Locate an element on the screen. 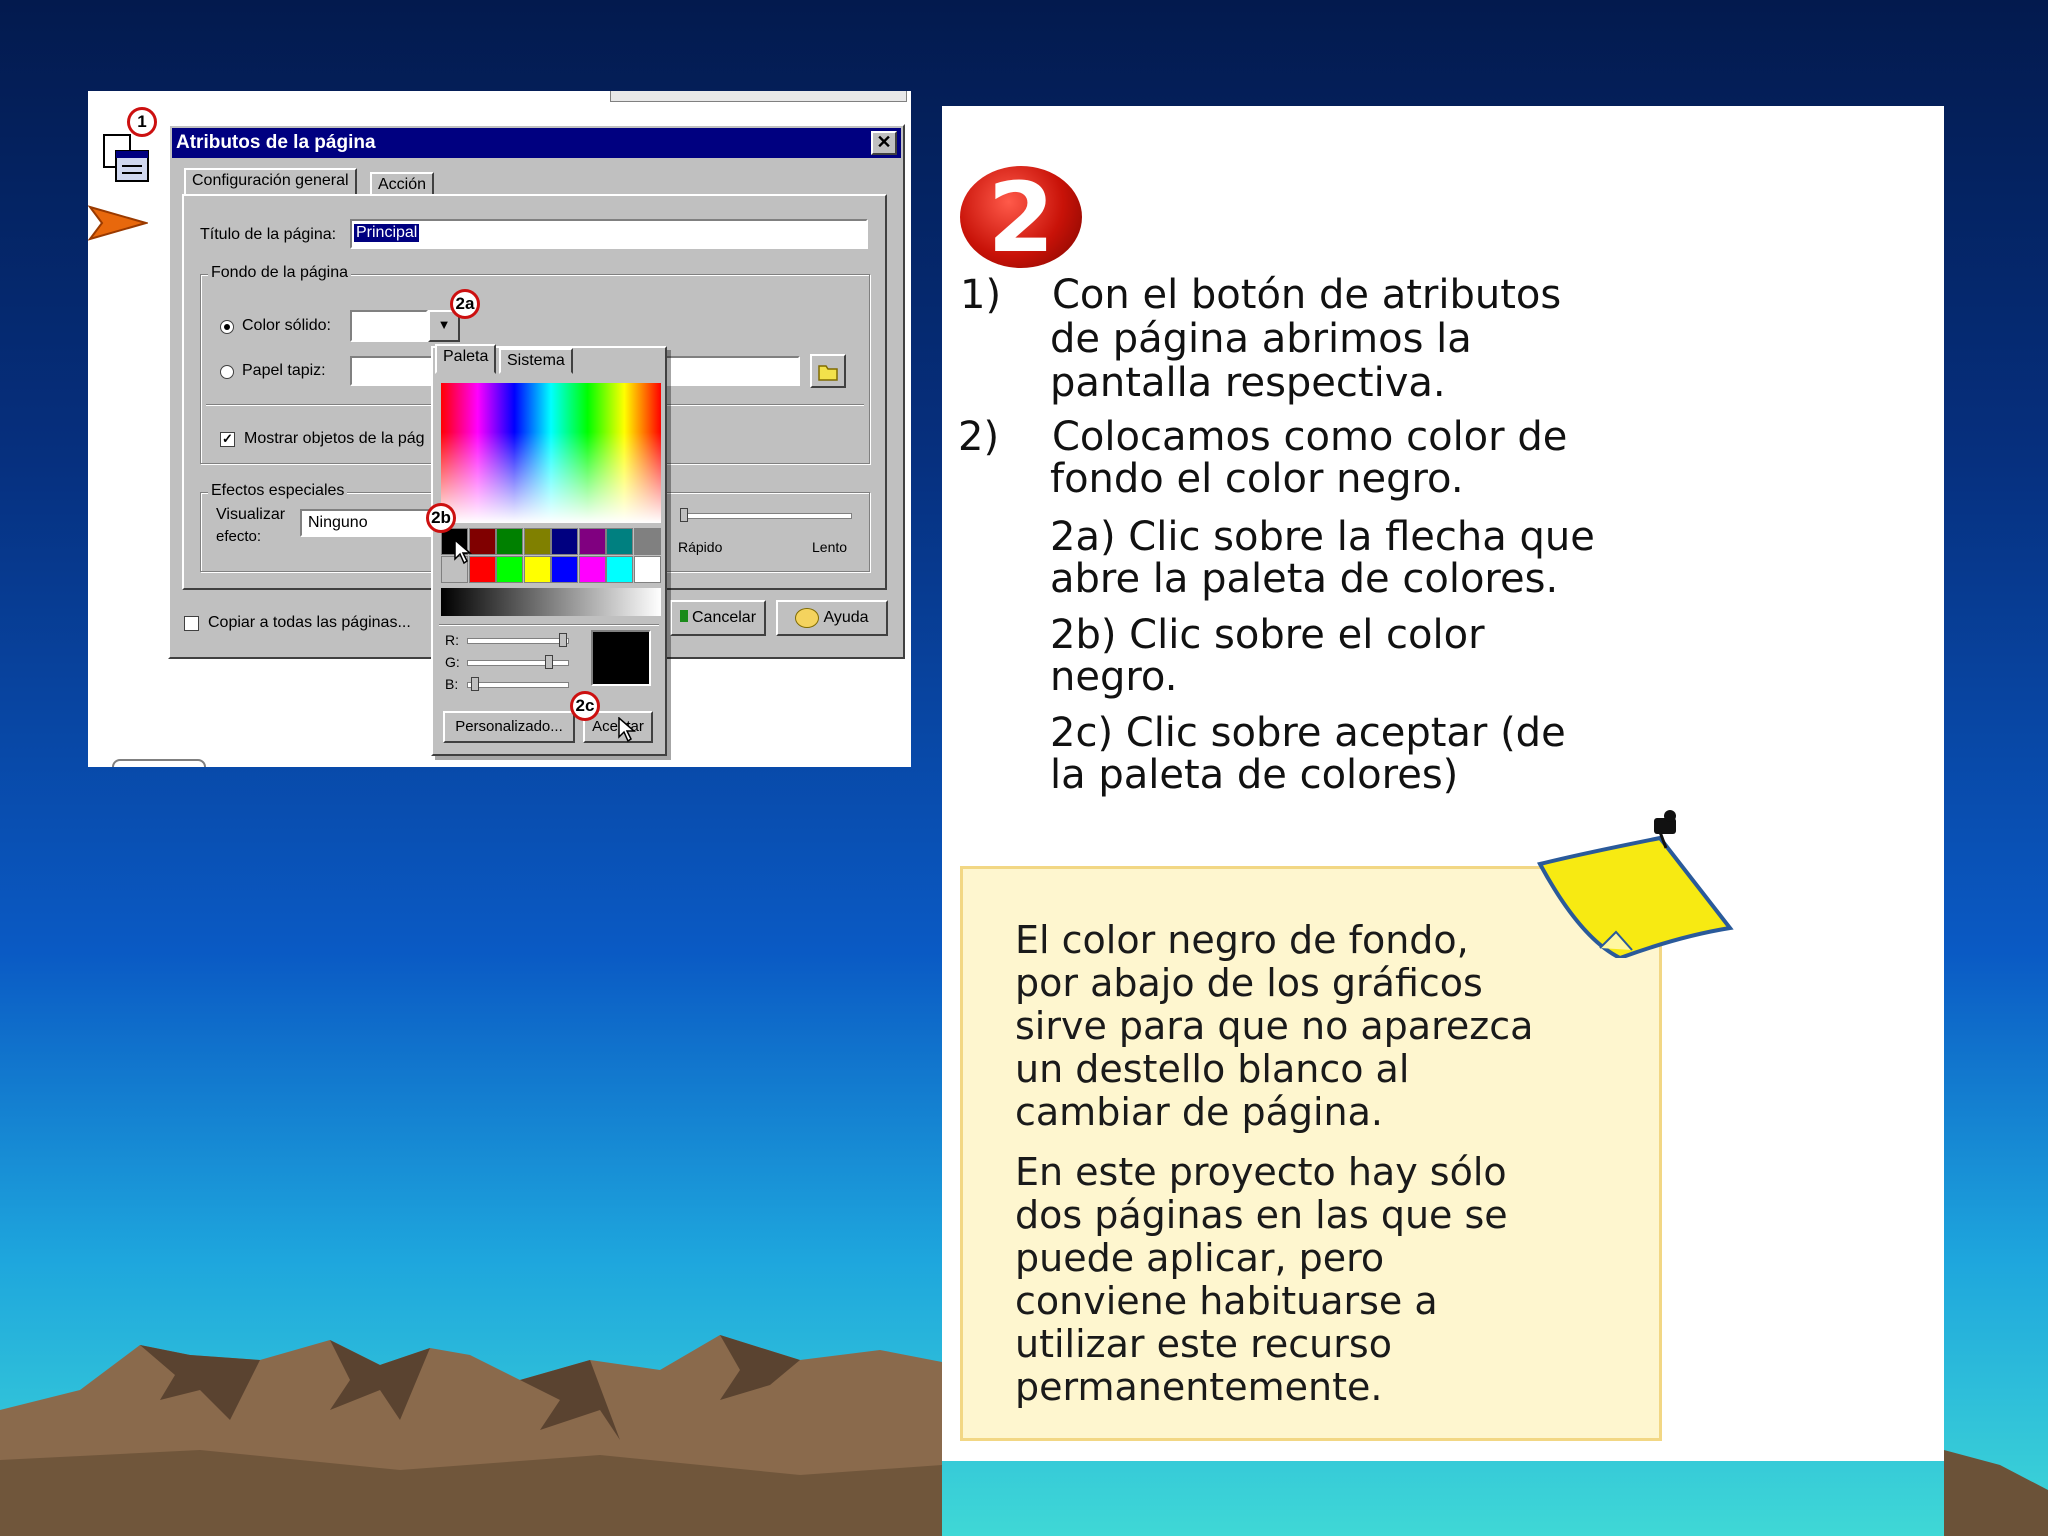 The width and height of the screenshot is (2048, 1536). solid-color-radio is located at coordinates (227, 327).